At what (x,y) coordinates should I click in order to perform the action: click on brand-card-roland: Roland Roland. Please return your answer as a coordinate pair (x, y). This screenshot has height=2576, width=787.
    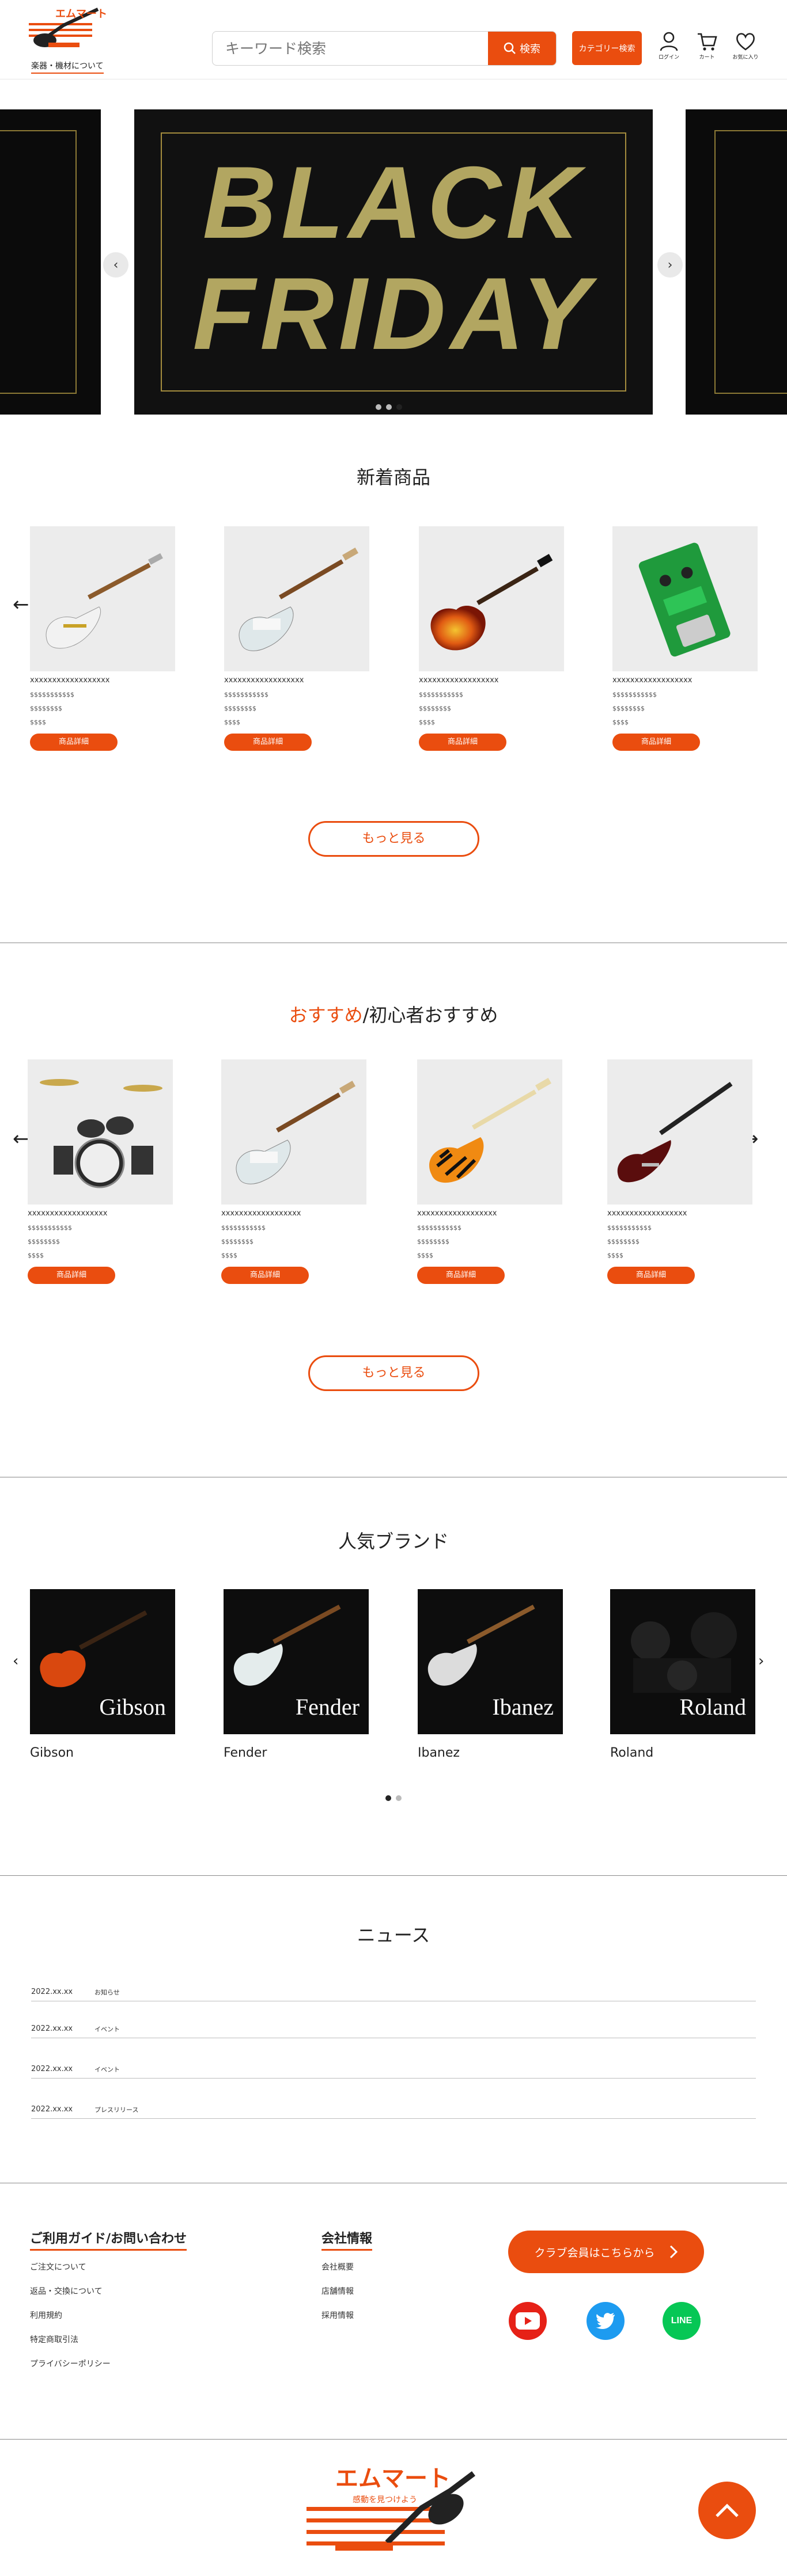
    Looking at the image, I should click on (682, 1674).